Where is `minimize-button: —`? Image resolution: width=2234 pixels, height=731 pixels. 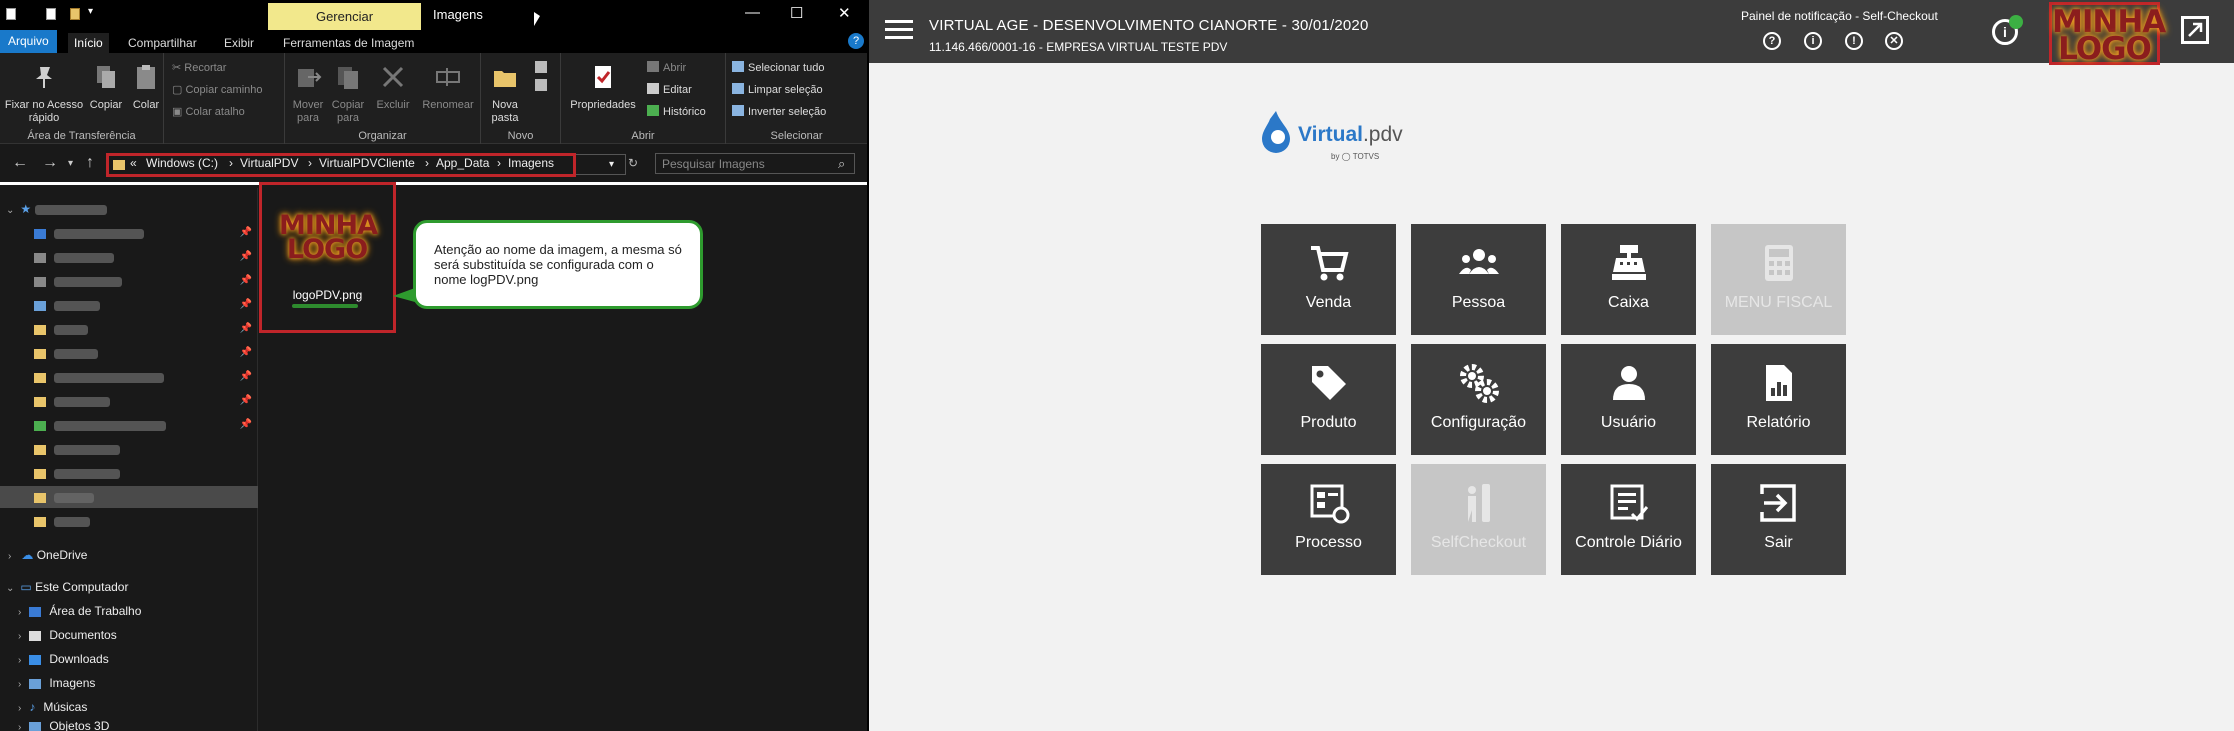
minimize-button: — is located at coordinates (752, 12).